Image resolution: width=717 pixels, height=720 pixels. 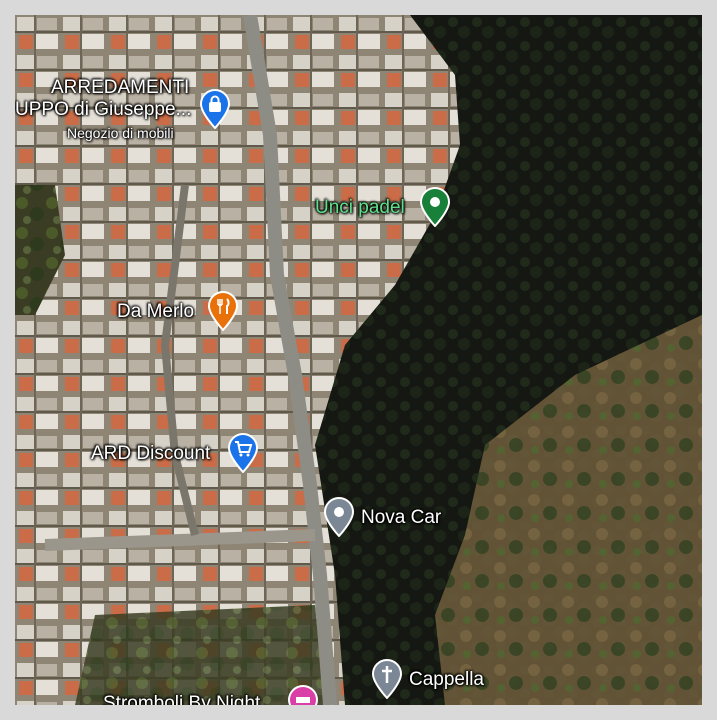 I want to click on shopping-cart-icon, so click(x=243, y=453).